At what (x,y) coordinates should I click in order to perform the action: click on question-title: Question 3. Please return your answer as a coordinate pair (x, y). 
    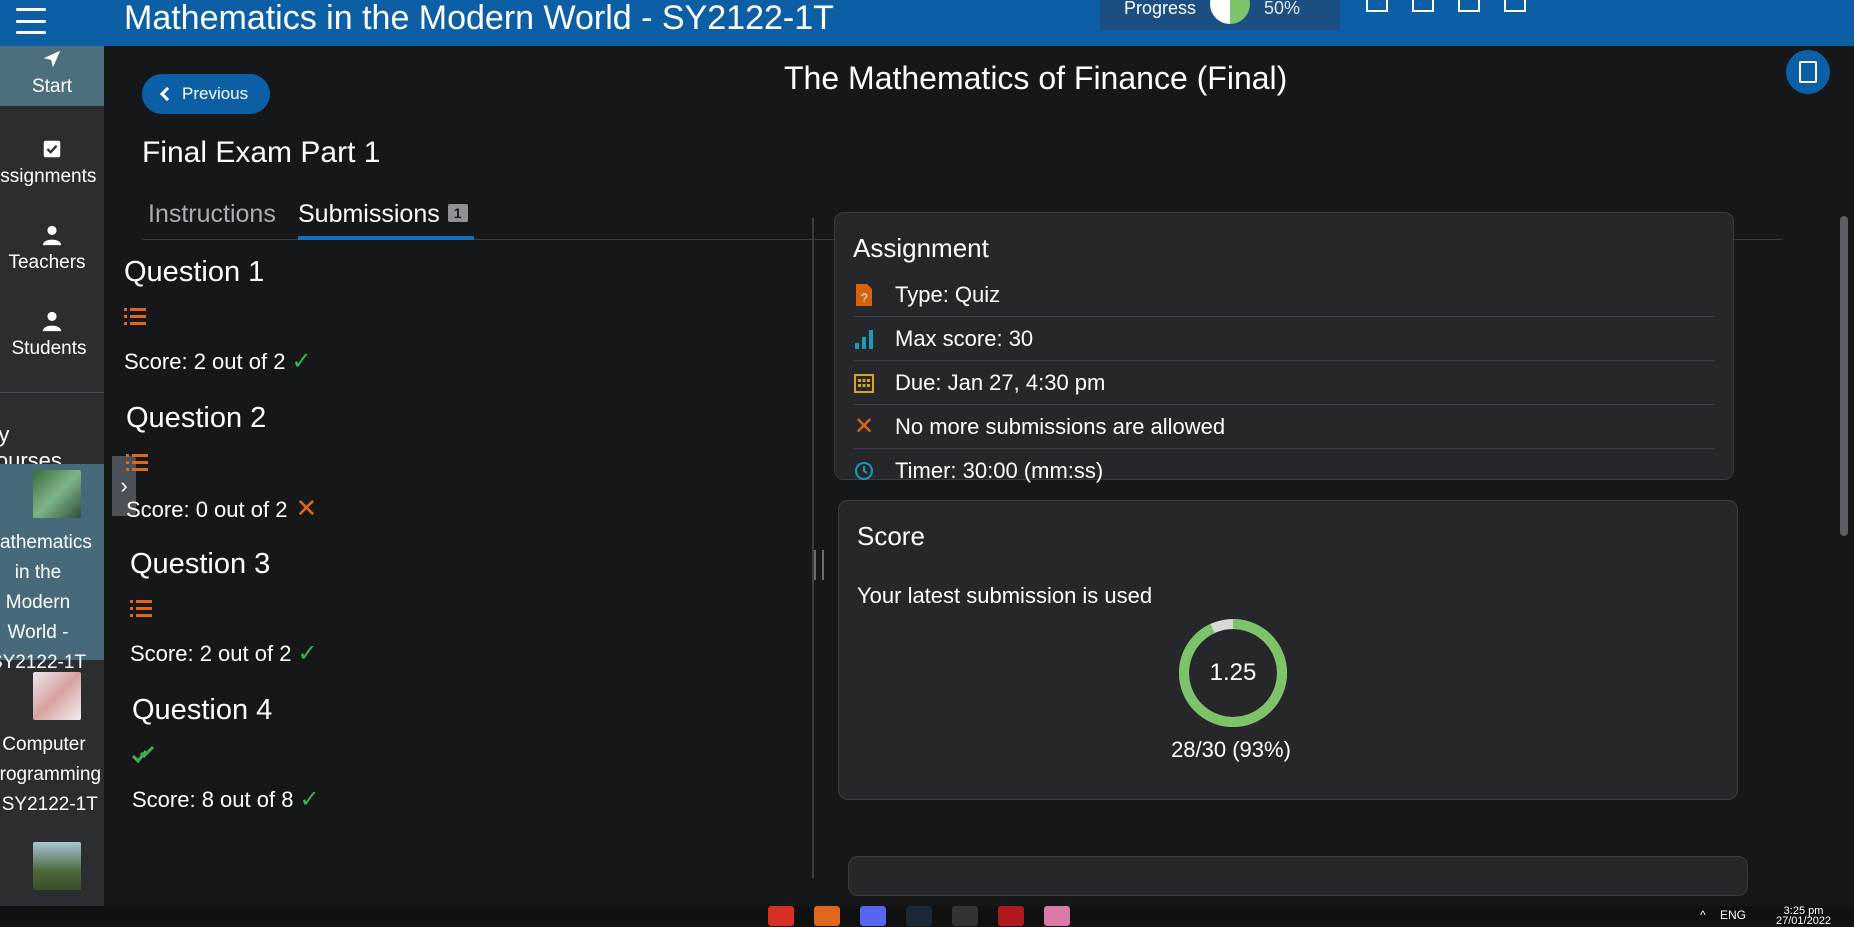
    Looking at the image, I should click on (200, 564).